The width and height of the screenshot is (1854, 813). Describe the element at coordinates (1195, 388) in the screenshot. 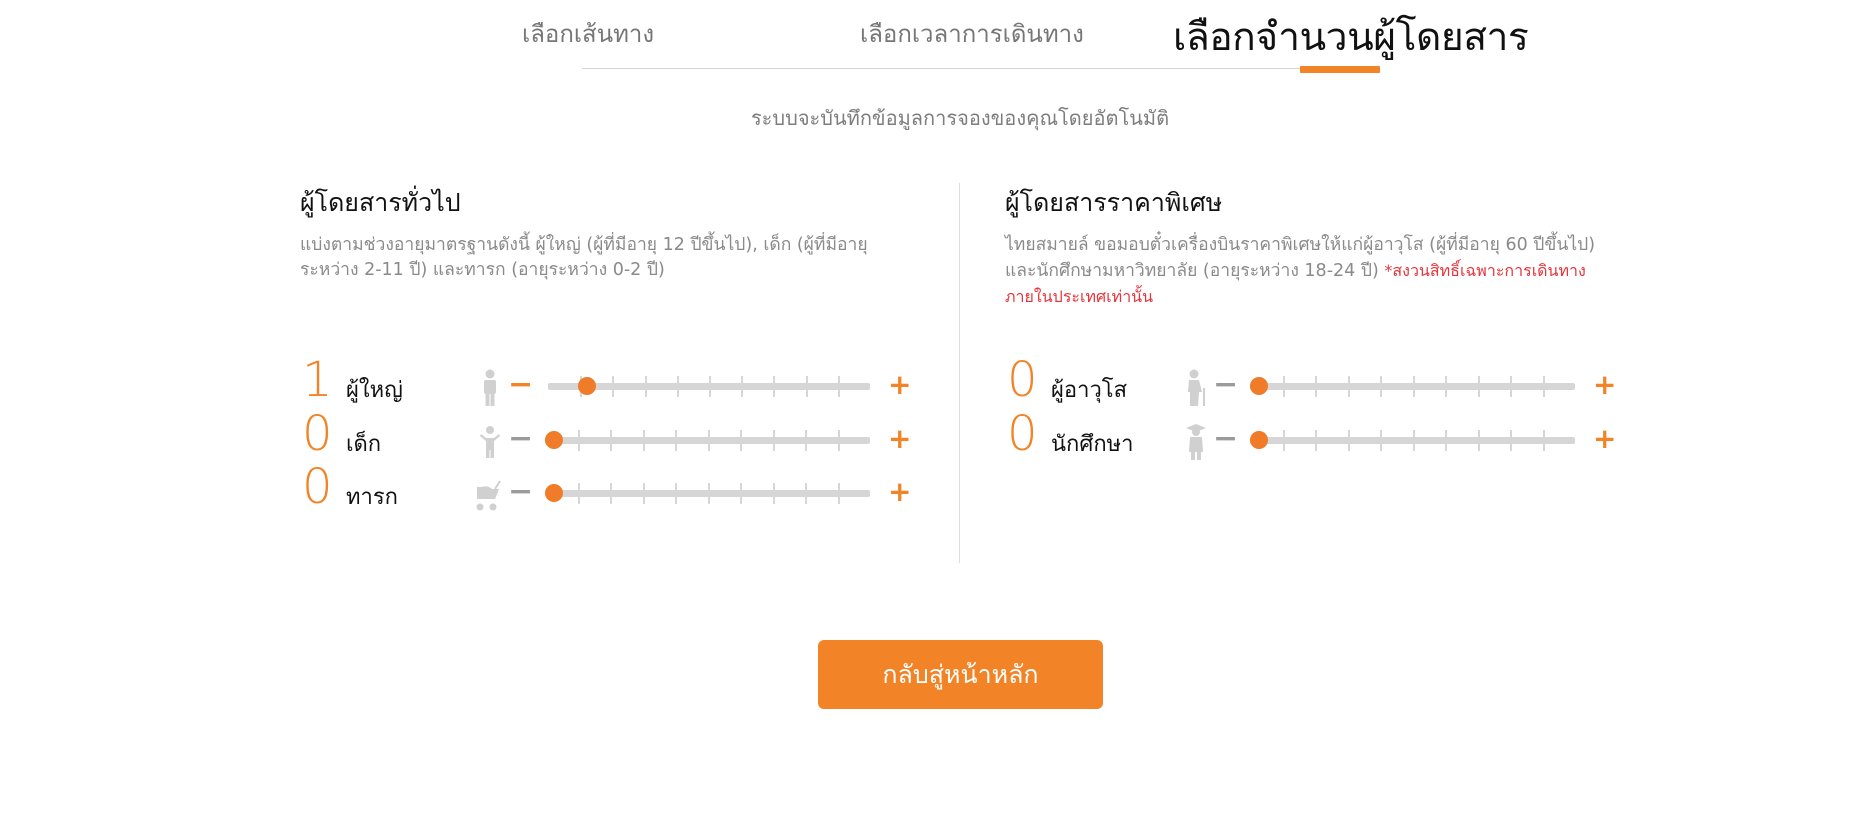

I see `senior-icon` at that location.